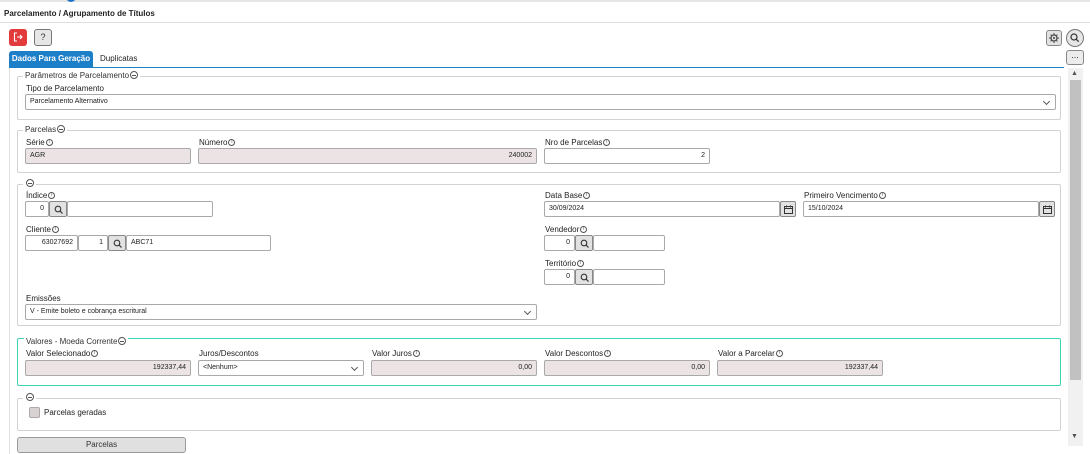 The width and height of the screenshot is (1090, 454). I want to click on tab-duplicatas: Duplicatas, so click(118, 59).